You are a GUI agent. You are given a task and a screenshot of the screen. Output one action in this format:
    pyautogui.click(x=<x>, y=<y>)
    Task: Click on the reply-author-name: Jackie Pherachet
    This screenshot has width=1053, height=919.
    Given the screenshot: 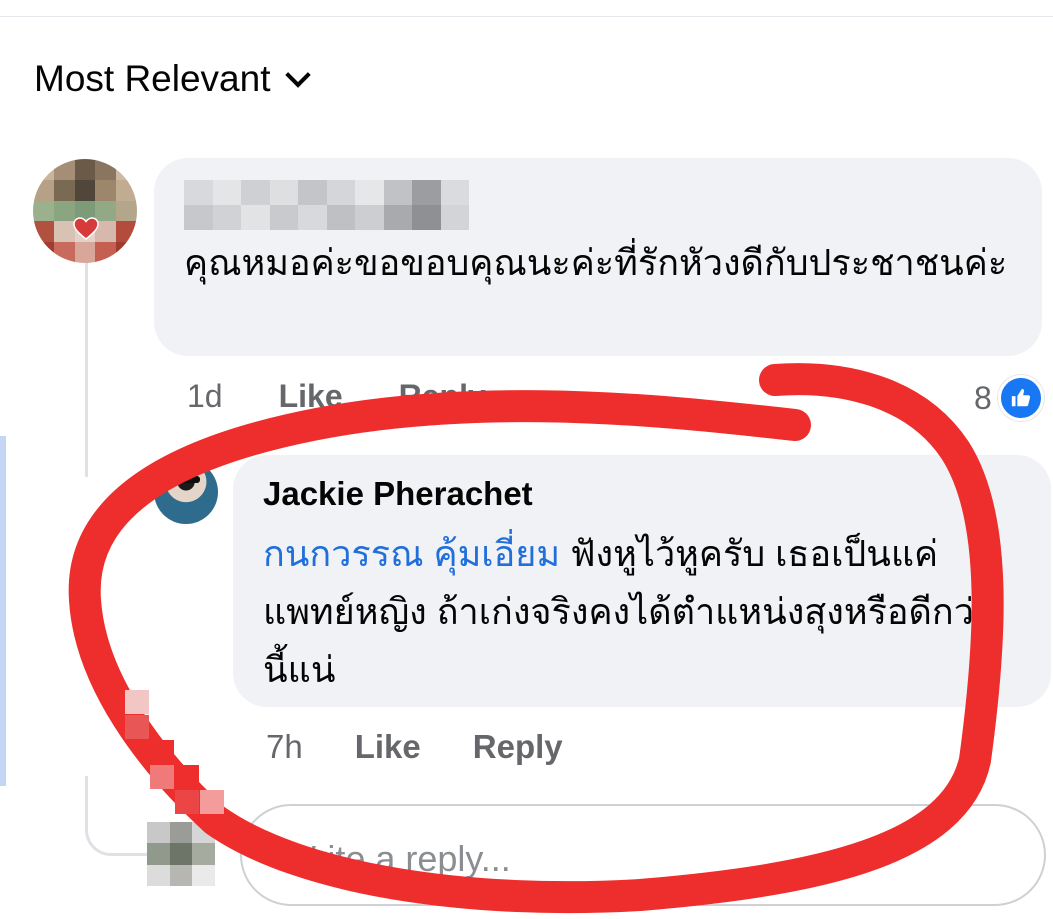 What is the action you would take?
    pyautogui.click(x=398, y=494)
    